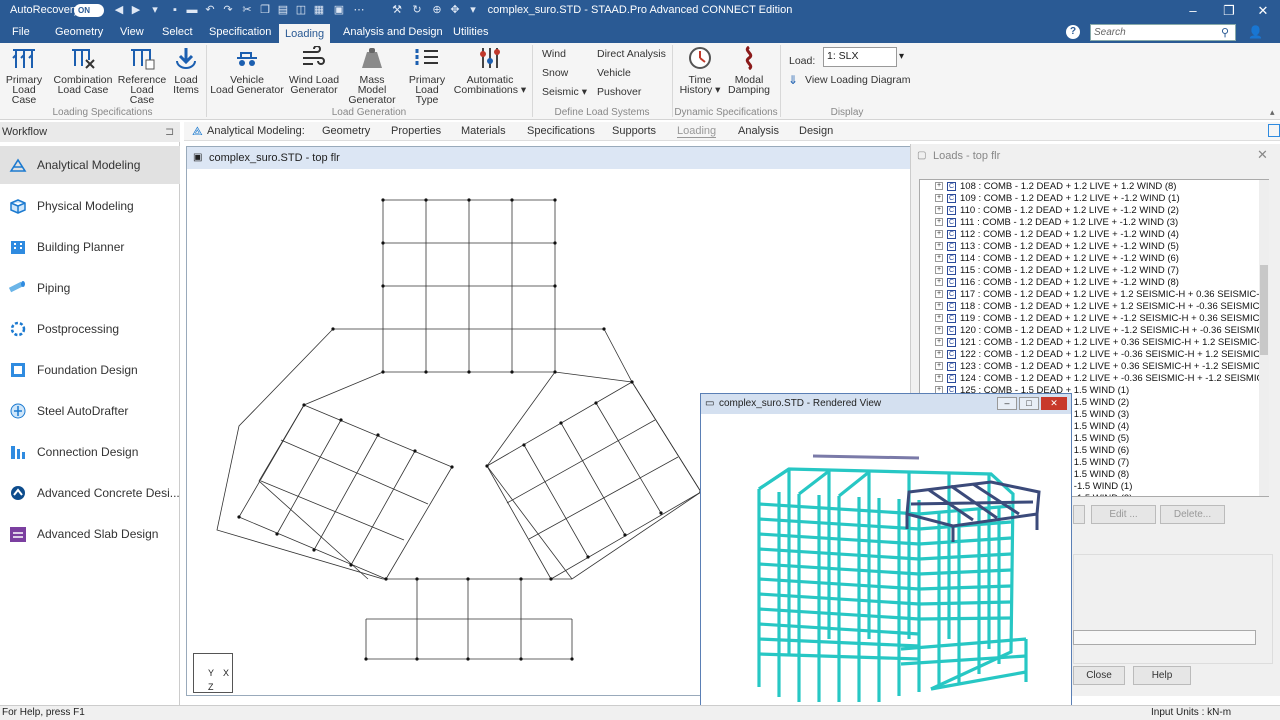 The height and width of the screenshot is (720, 1280). What do you see at coordinates (483, 131) in the screenshot?
I see `tab-materials: Materials` at bounding box center [483, 131].